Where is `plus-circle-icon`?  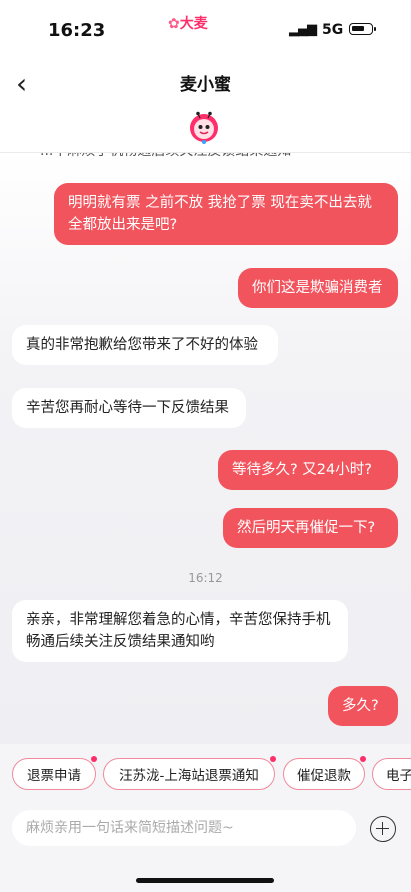
plus-circle-icon is located at coordinates (383, 829).